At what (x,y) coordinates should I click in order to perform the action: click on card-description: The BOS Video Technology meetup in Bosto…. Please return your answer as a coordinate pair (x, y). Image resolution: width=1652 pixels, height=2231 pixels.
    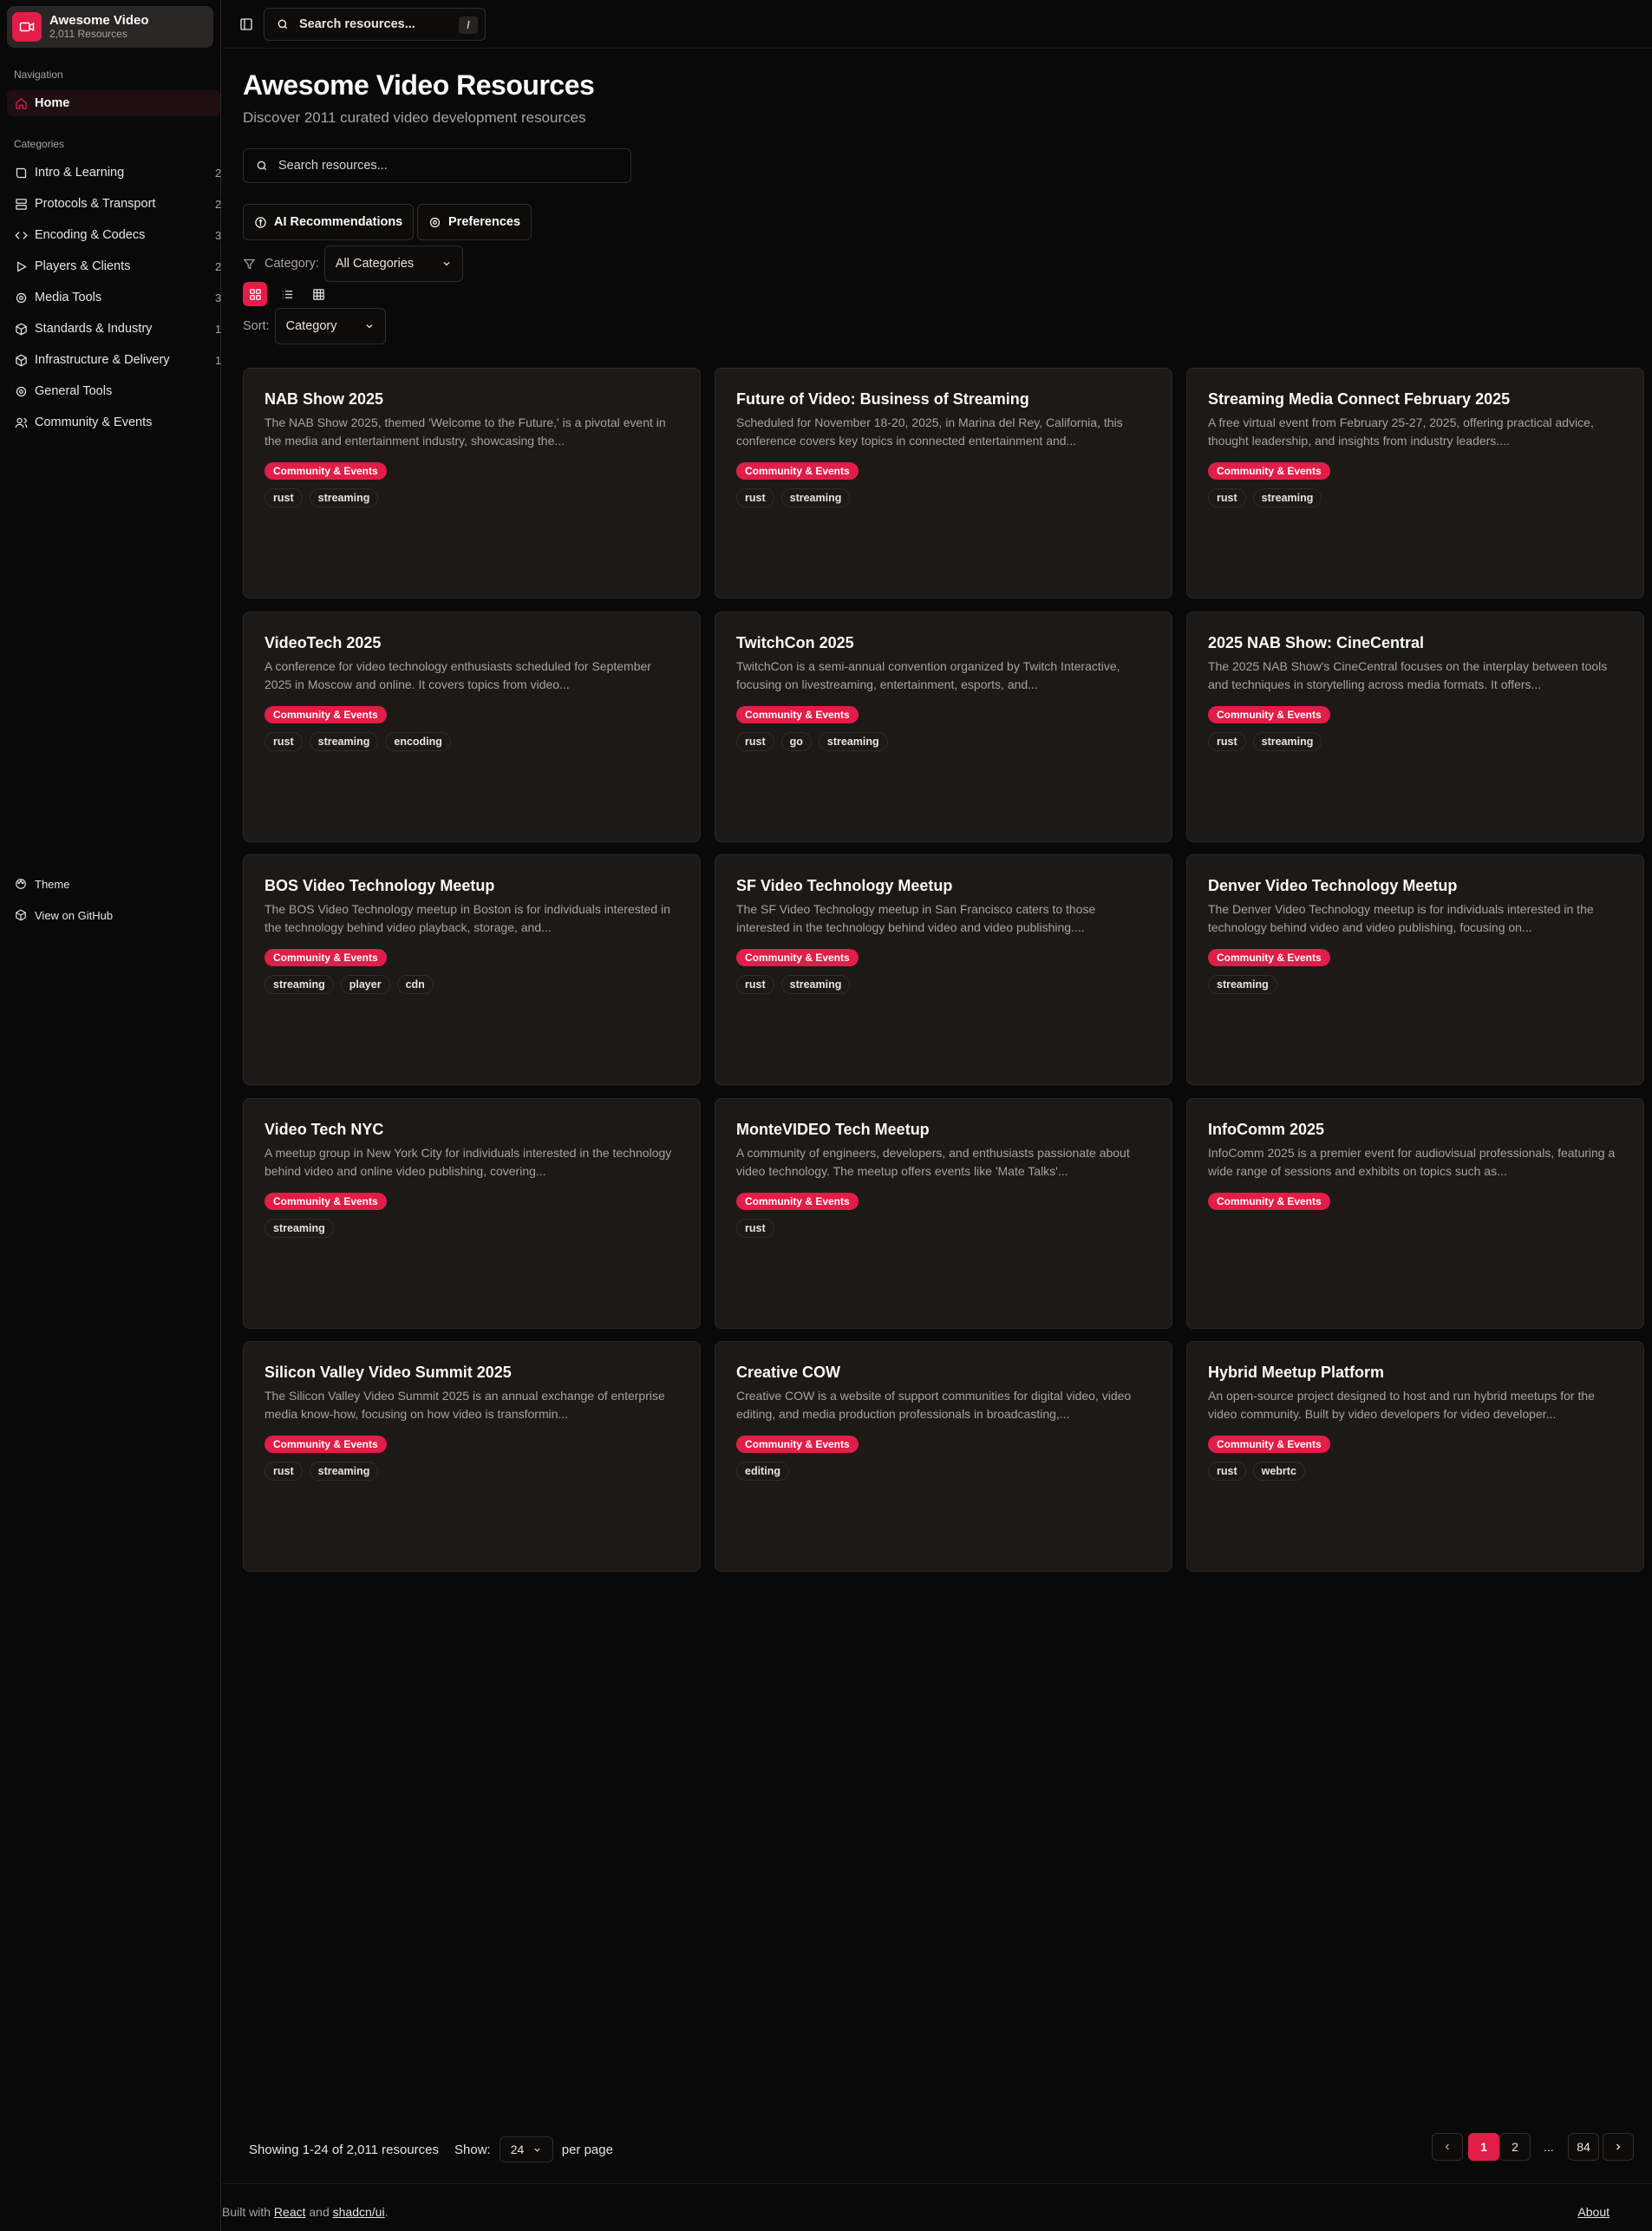
    Looking at the image, I should click on (467, 918).